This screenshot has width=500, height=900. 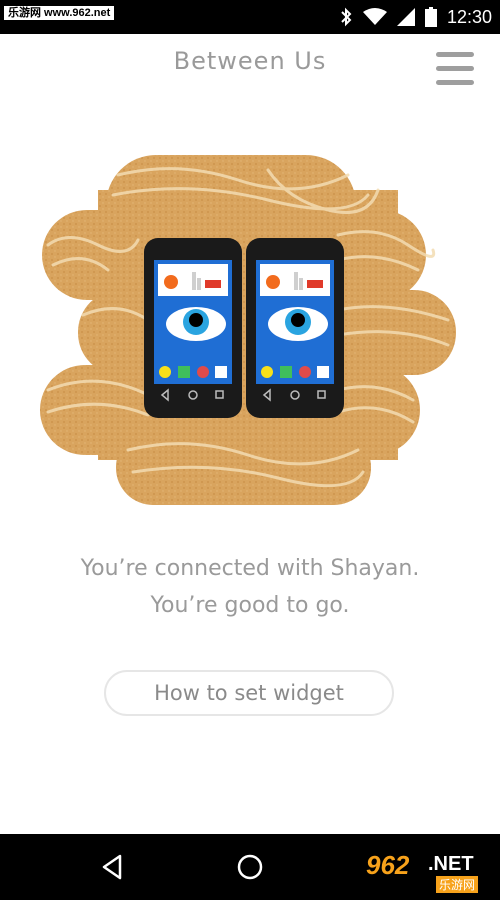 What do you see at coordinates (451, 864) in the screenshot?
I see `watermark-net: .NET` at bounding box center [451, 864].